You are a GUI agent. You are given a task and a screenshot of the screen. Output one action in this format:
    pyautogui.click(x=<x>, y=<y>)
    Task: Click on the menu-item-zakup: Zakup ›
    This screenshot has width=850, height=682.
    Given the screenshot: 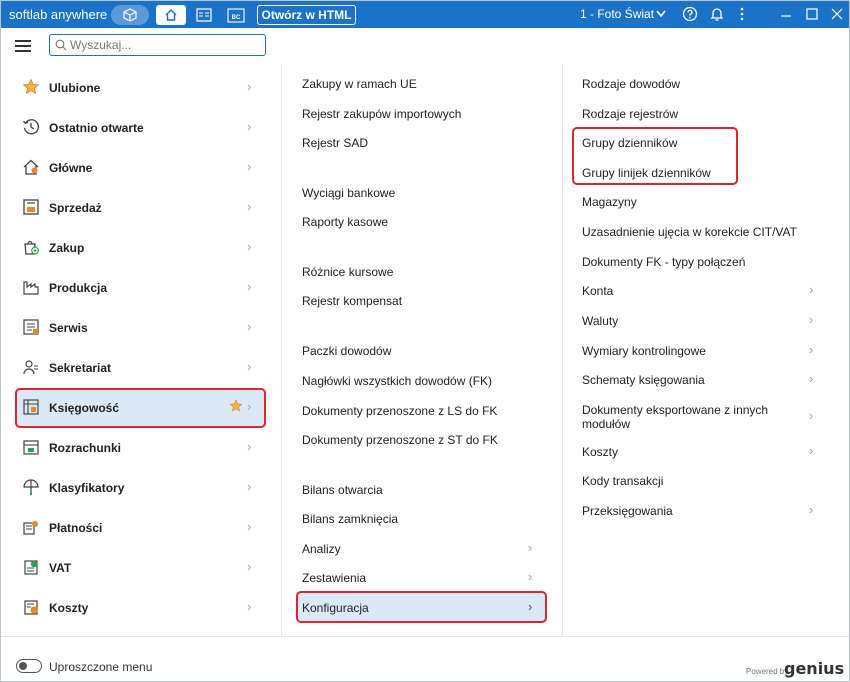 What is the action you would take?
    pyautogui.click(x=141, y=246)
    